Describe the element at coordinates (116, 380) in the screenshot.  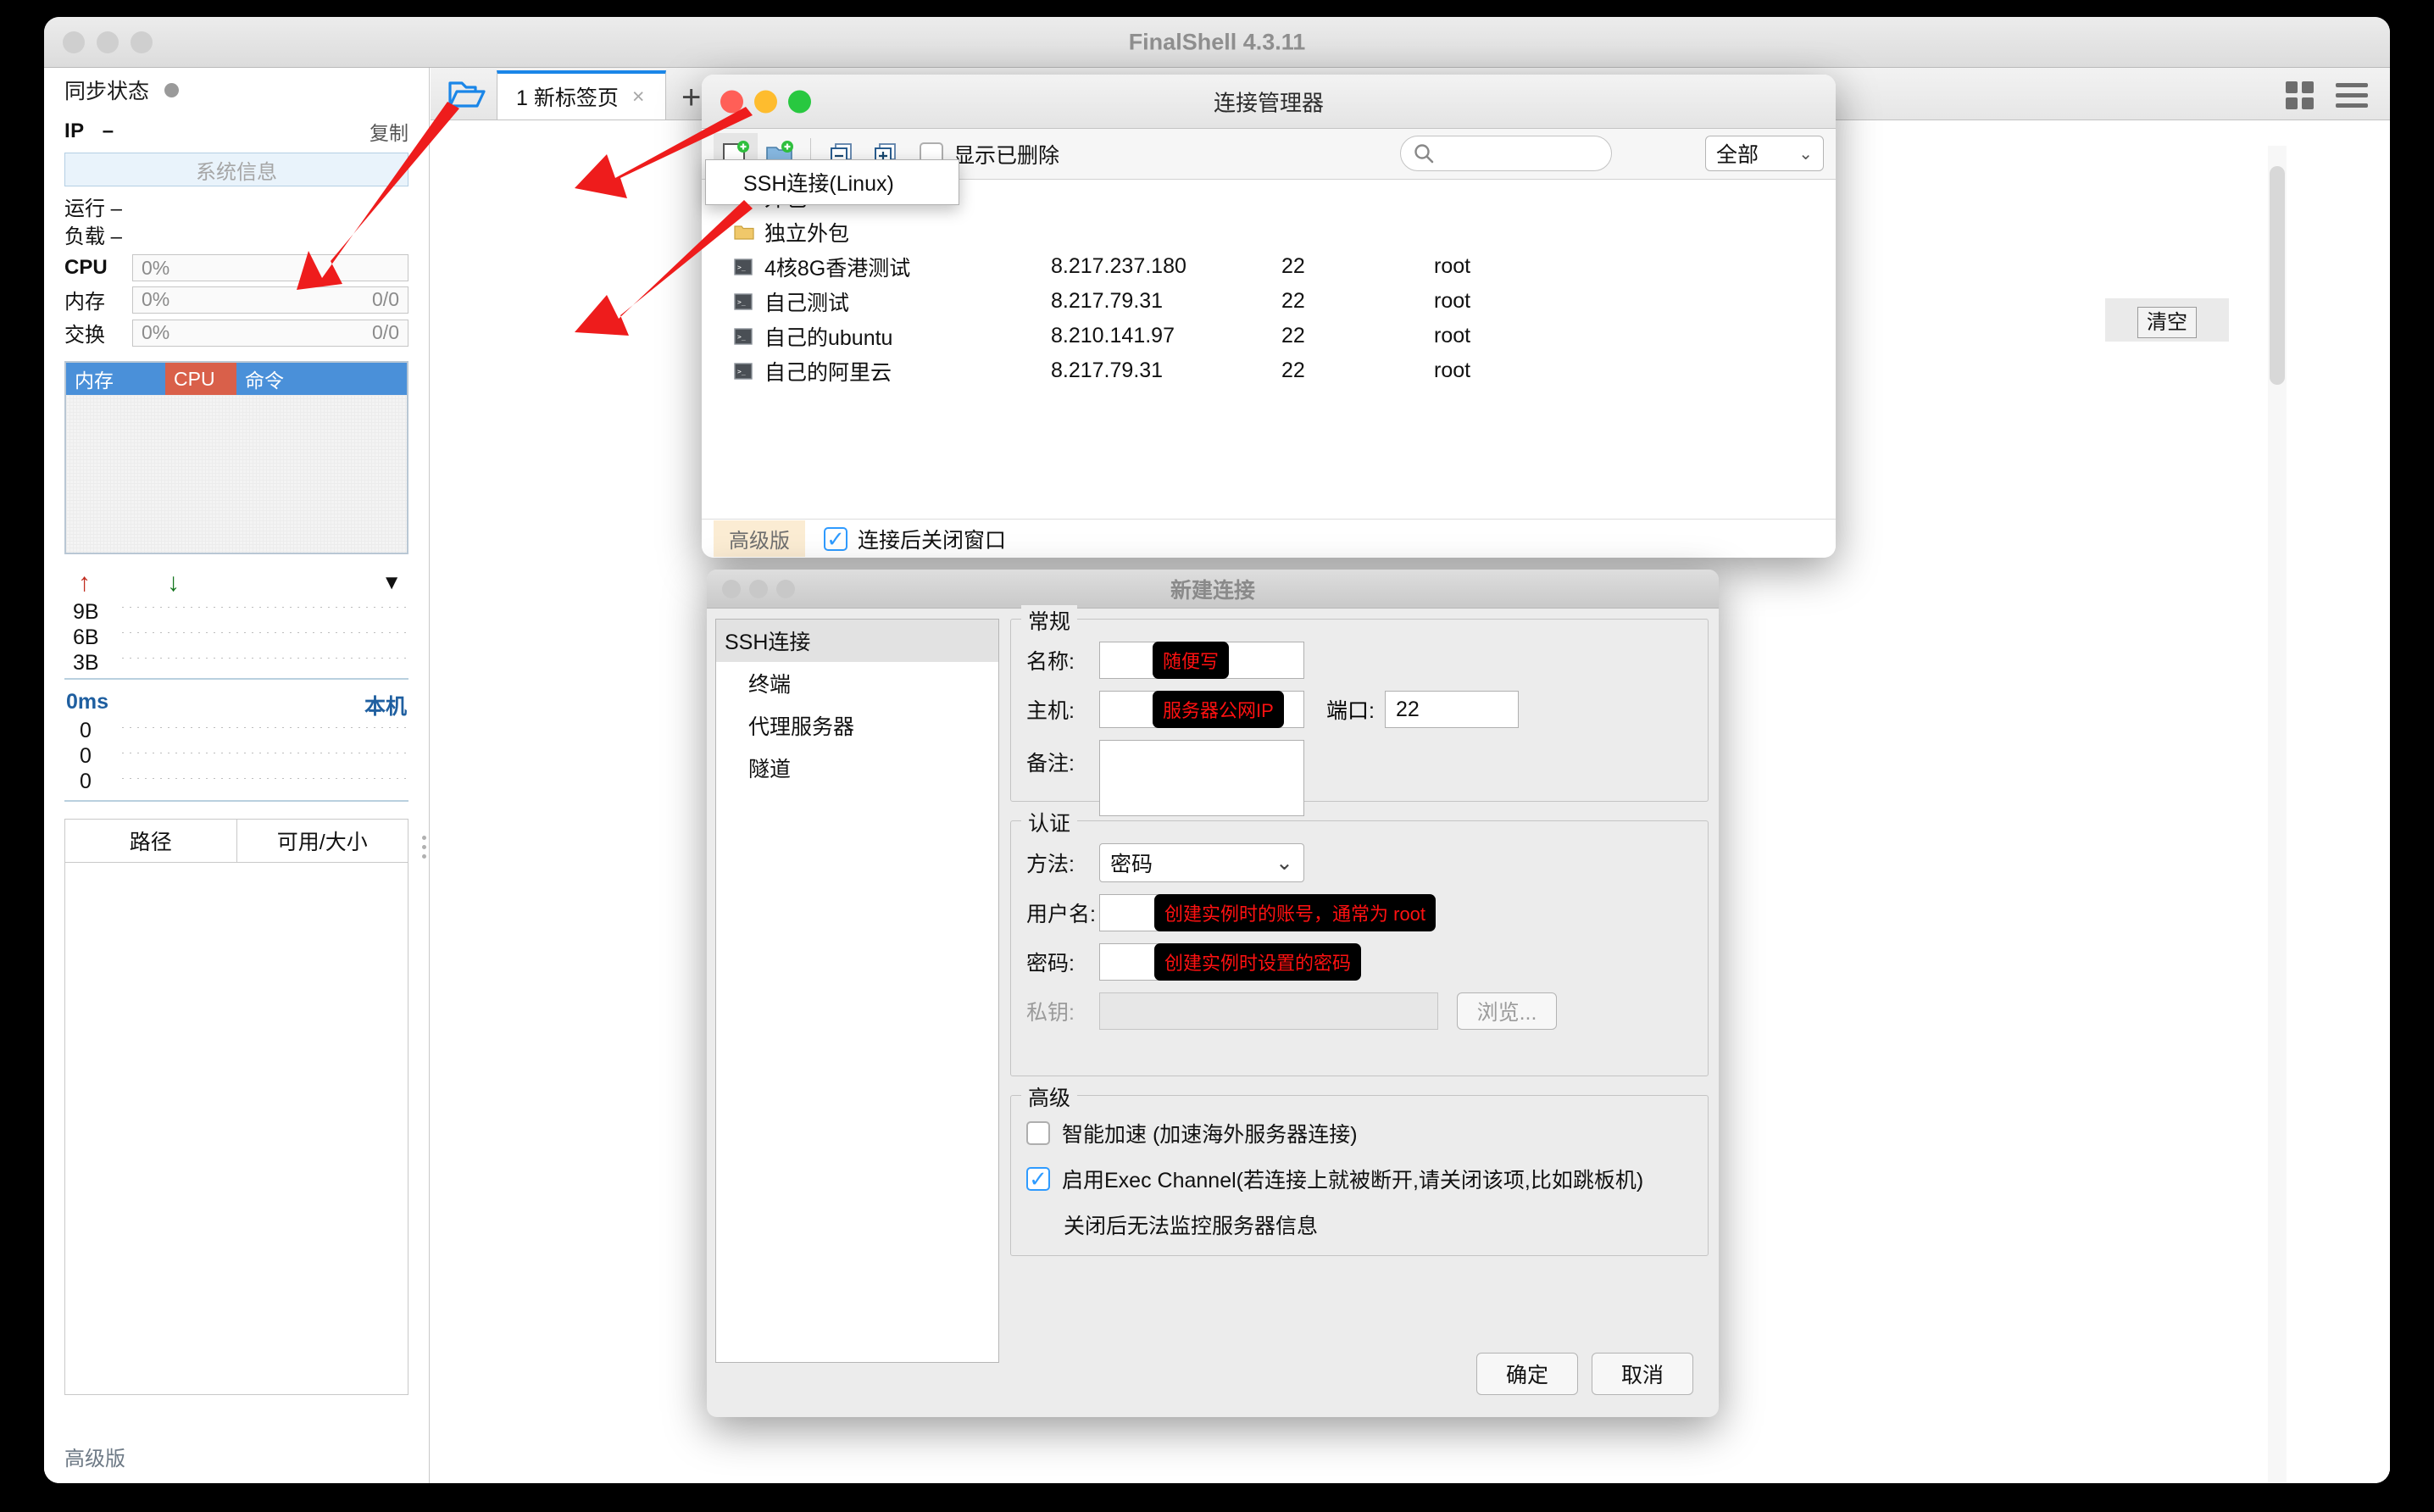
I see `process-col-memory: 内存` at that location.